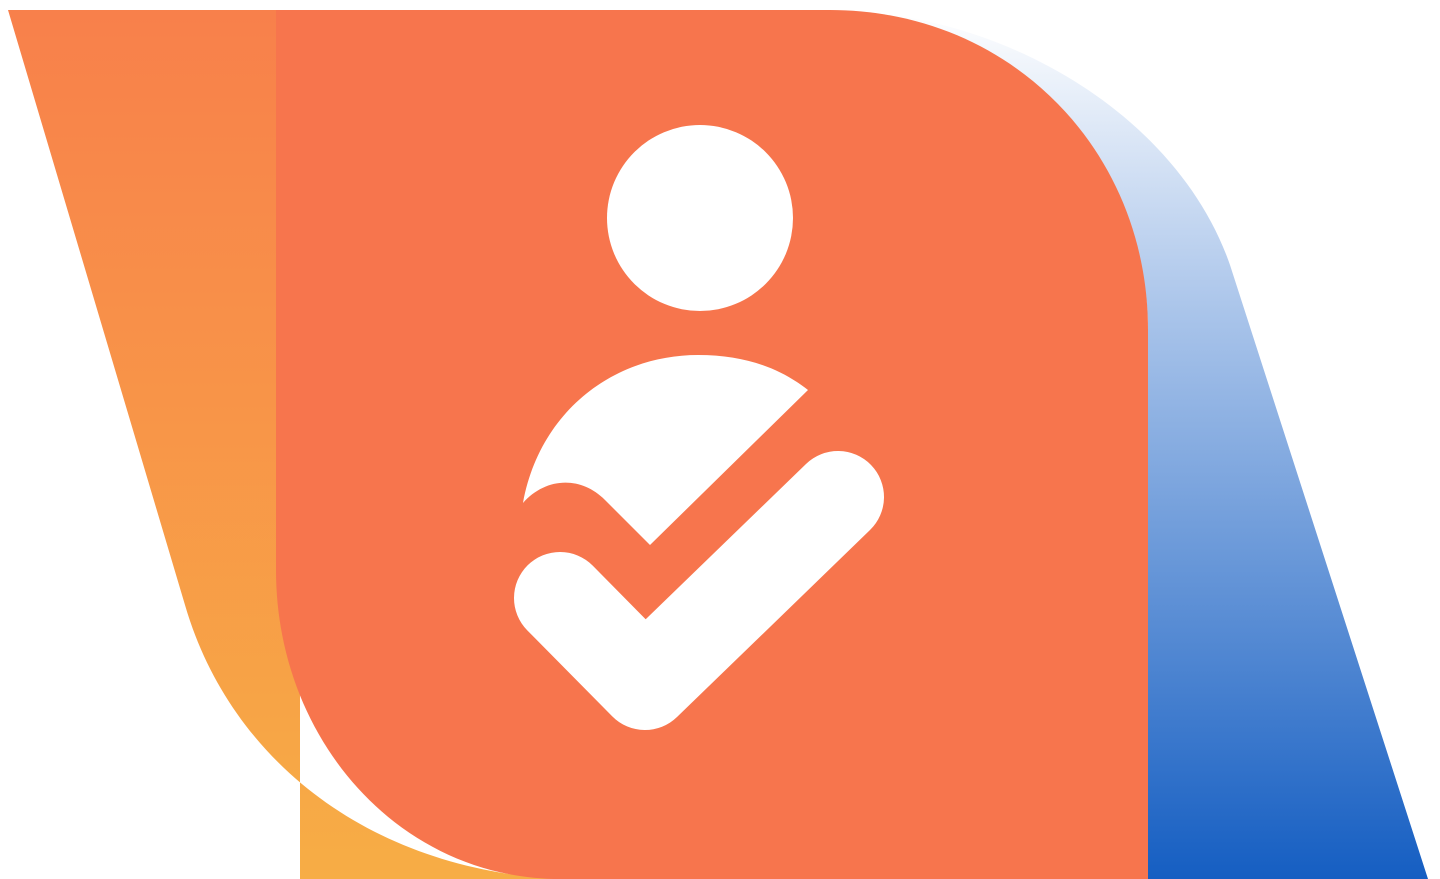 The height and width of the screenshot is (879, 1440). Describe the element at coordinates (700, 218) in the screenshot. I see `person-head-icon` at that location.